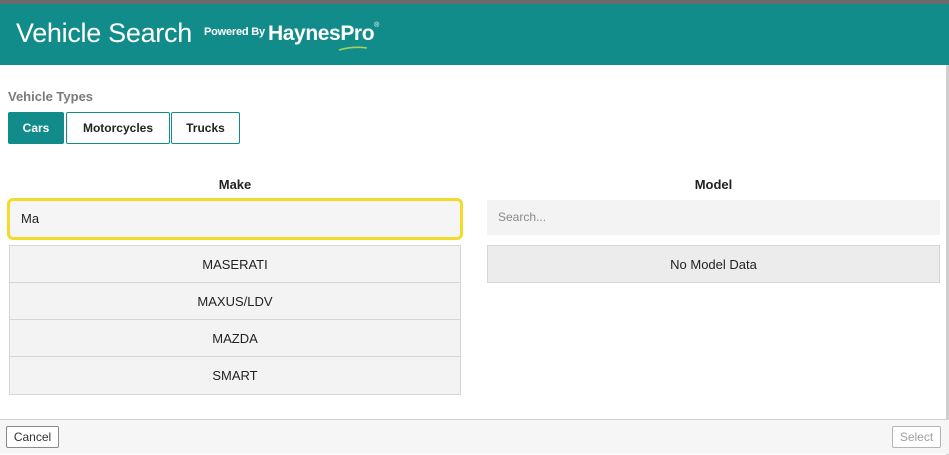 This screenshot has width=949, height=455. I want to click on vehicle-type-cars-button: Cars, so click(36, 128).